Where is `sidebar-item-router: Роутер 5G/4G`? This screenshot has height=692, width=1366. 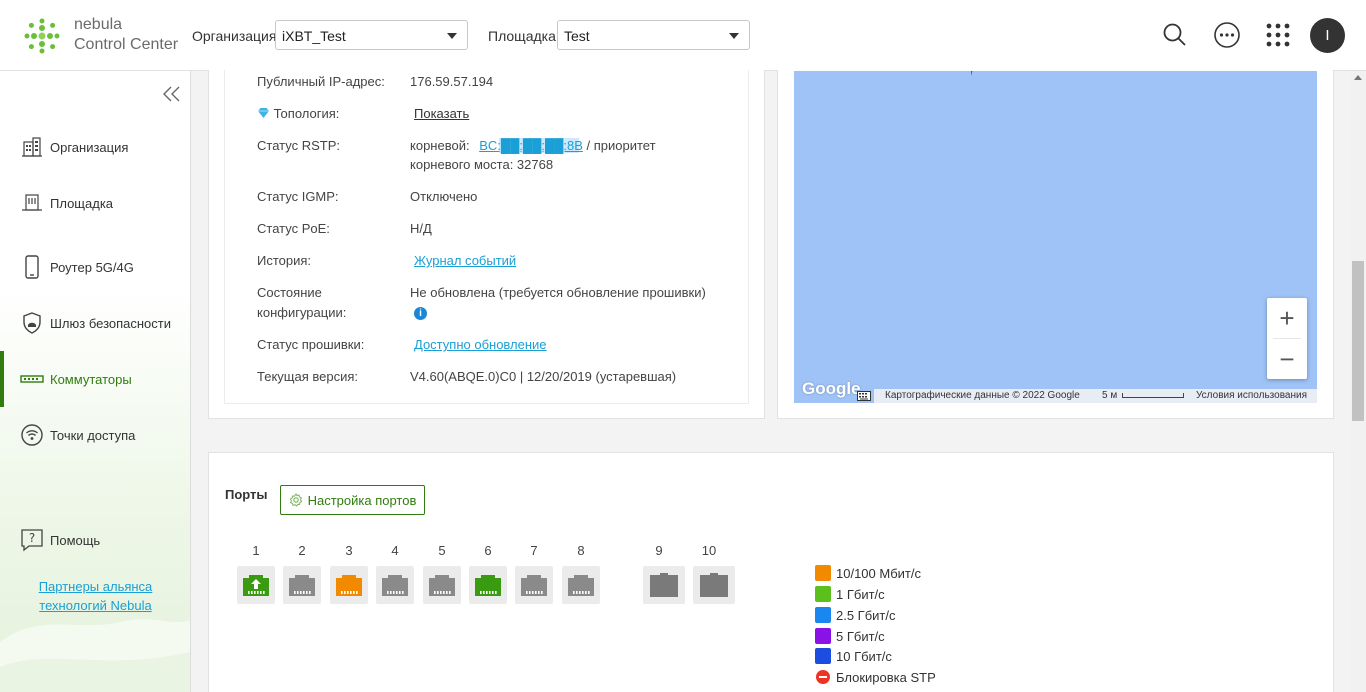 sidebar-item-router: Роутер 5G/4G is located at coordinates (95, 267).